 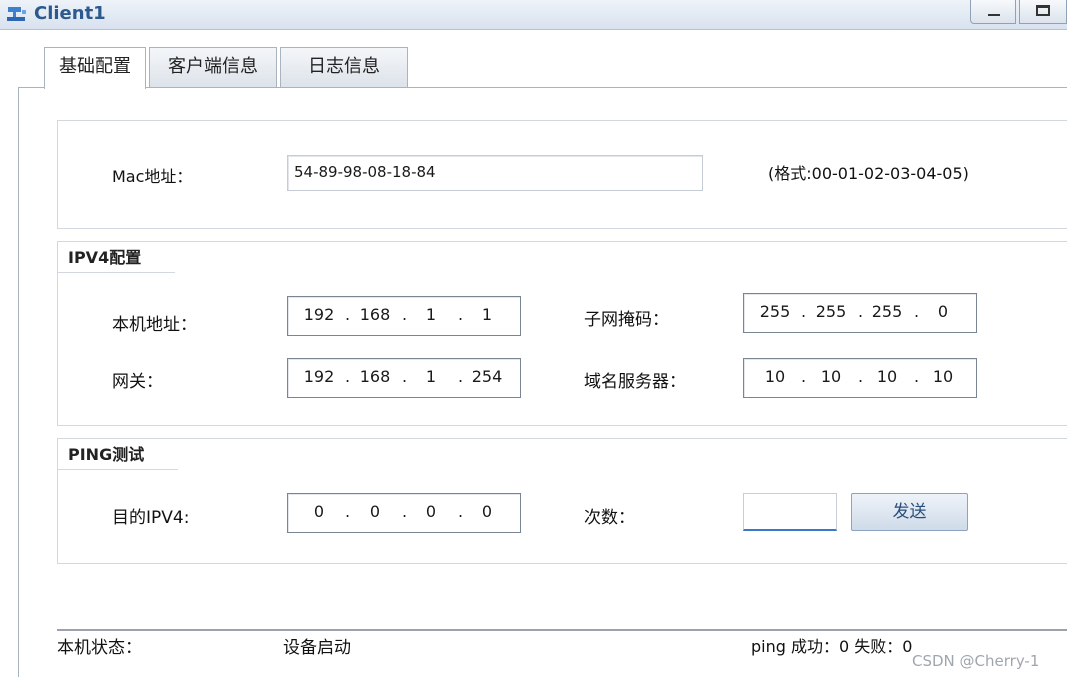 I want to click on dest-octet-1: 0, so click(x=319, y=511).